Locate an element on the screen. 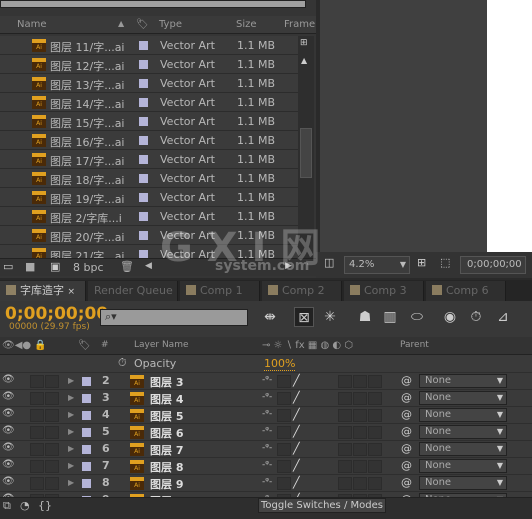 This screenshot has width=532, height=519. col-num: # is located at coordinates (105, 345).